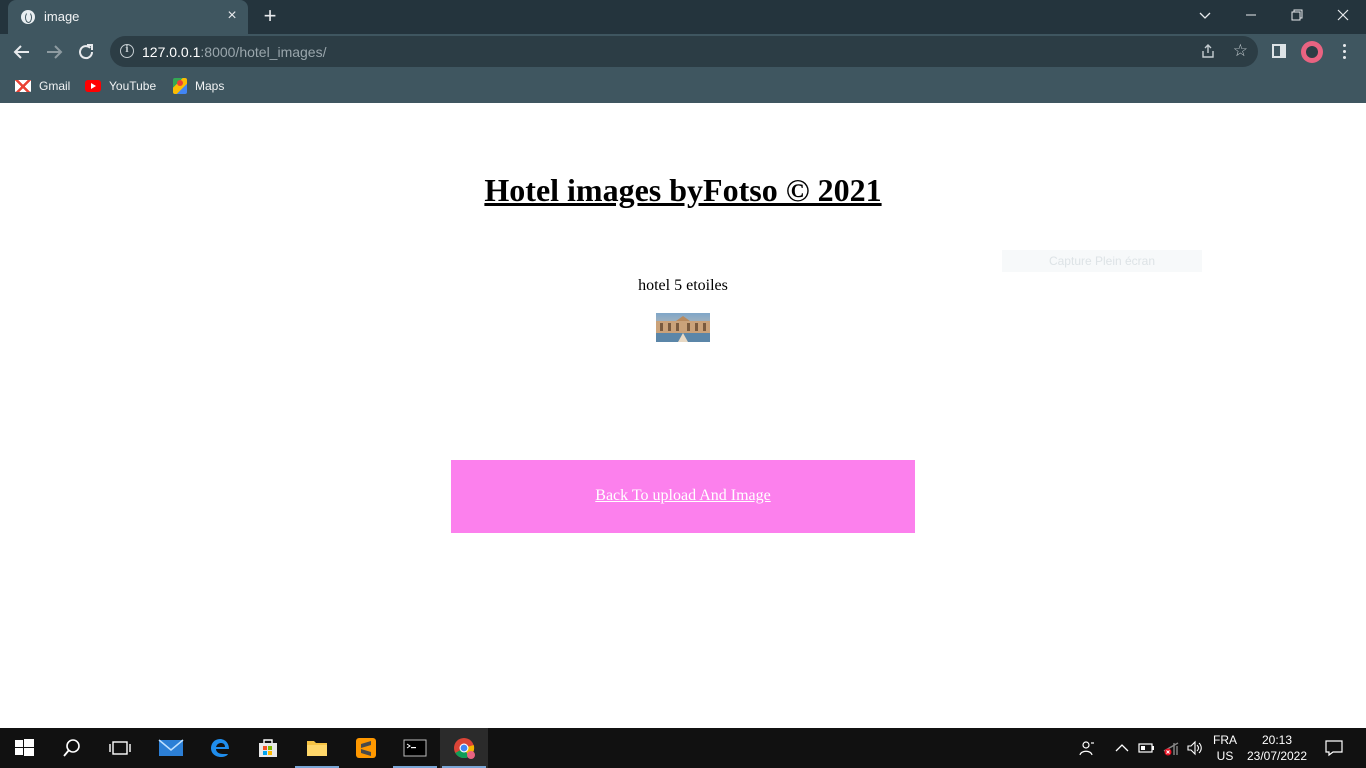  Describe the element at coordinates (1277, 756) in the screenshot. I see `clock-date: 23/07/2022` at that location.